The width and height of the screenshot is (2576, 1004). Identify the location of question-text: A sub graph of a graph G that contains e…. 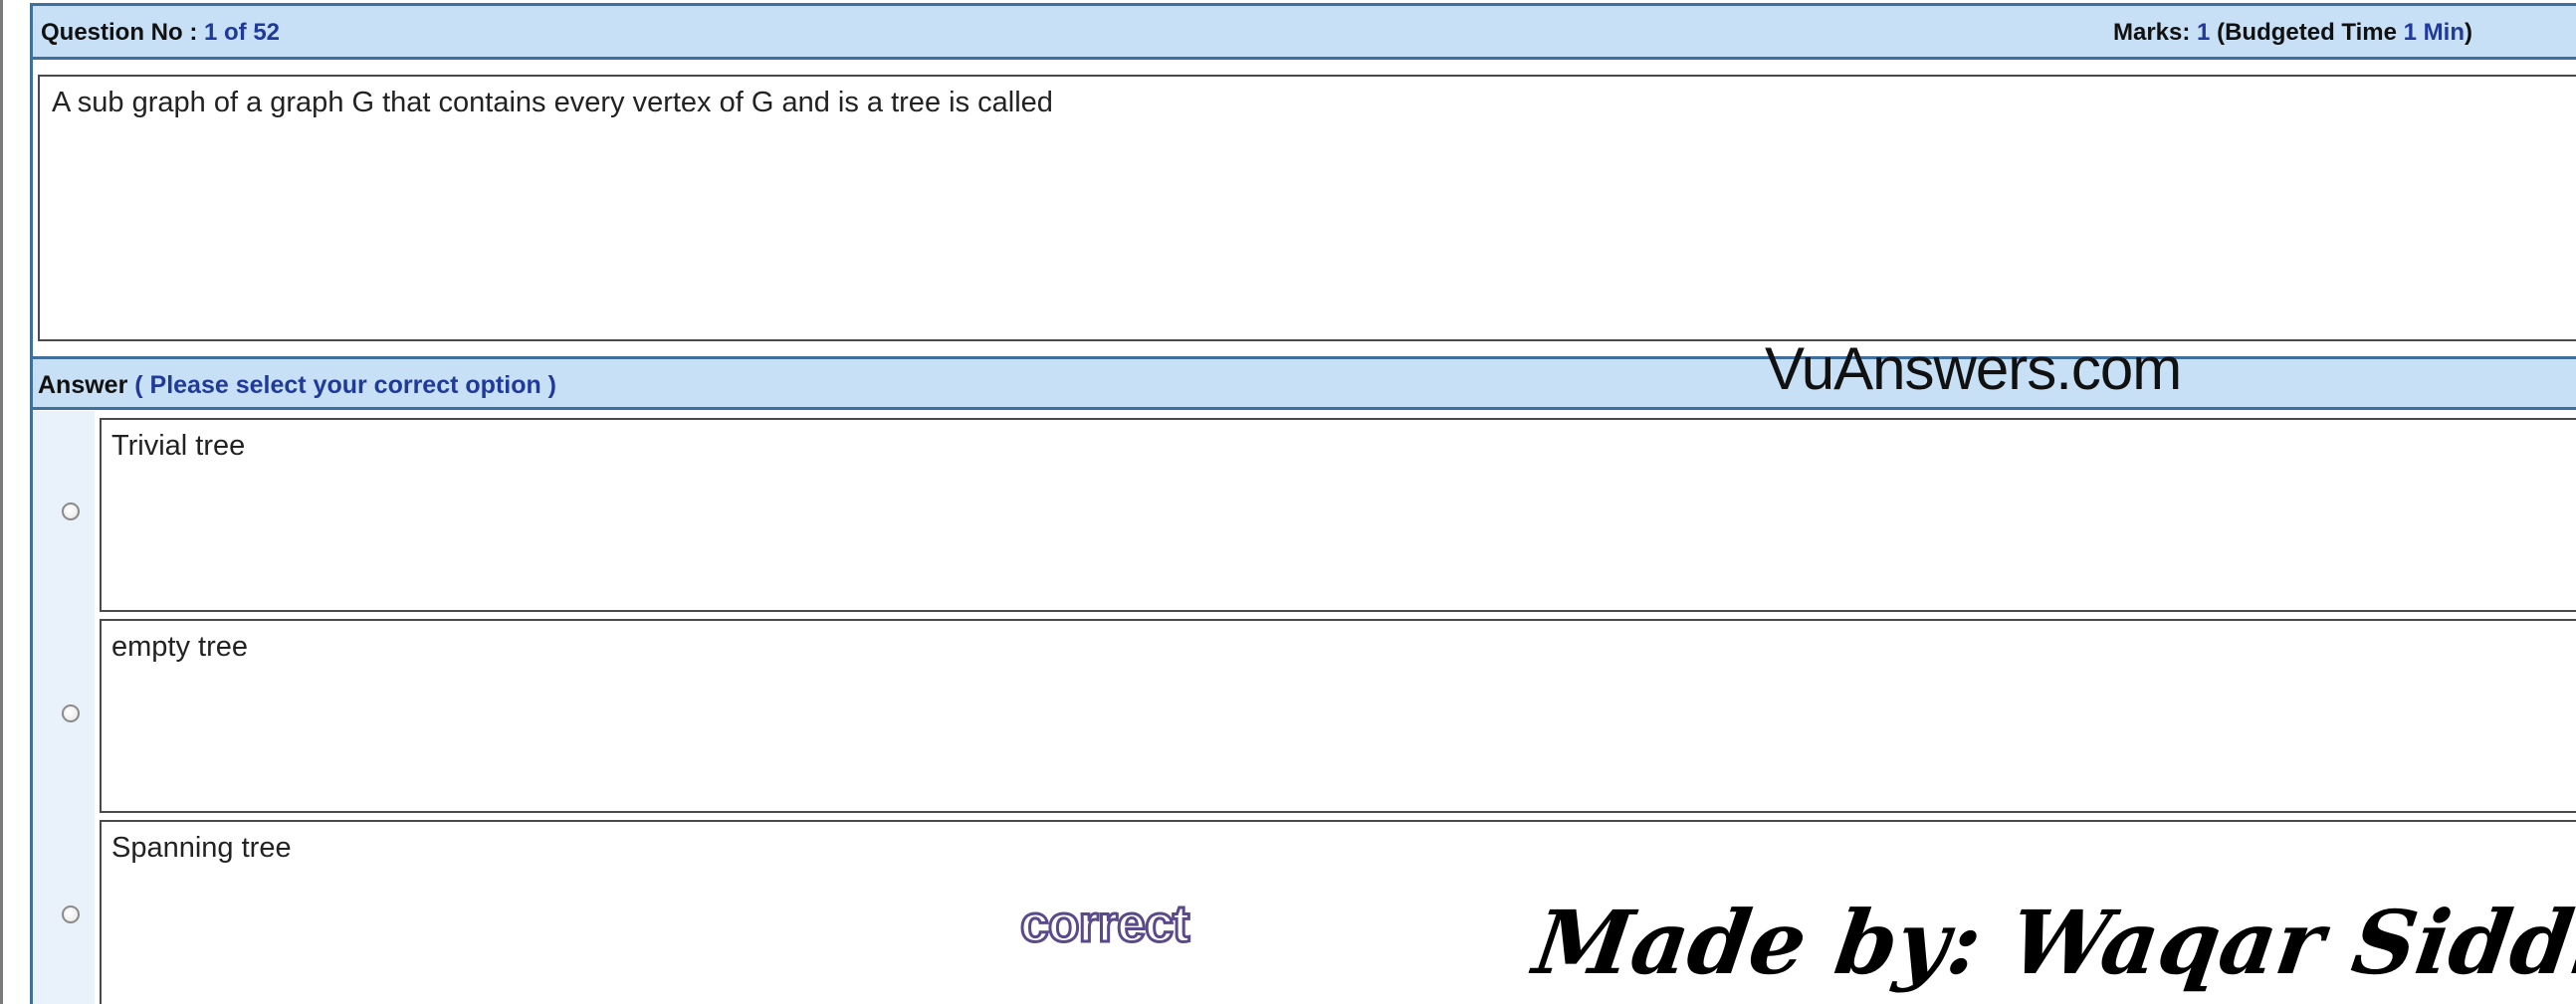
(552, 102).